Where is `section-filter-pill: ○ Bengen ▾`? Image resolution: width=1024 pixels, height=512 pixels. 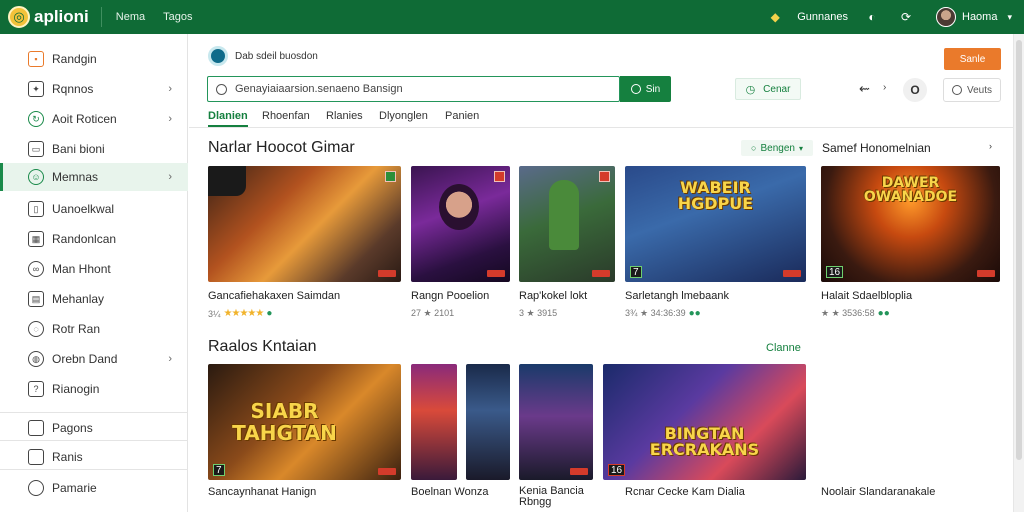
section-filter-pill: ○ Bengen ▾ is located at coordinates (777, 148).